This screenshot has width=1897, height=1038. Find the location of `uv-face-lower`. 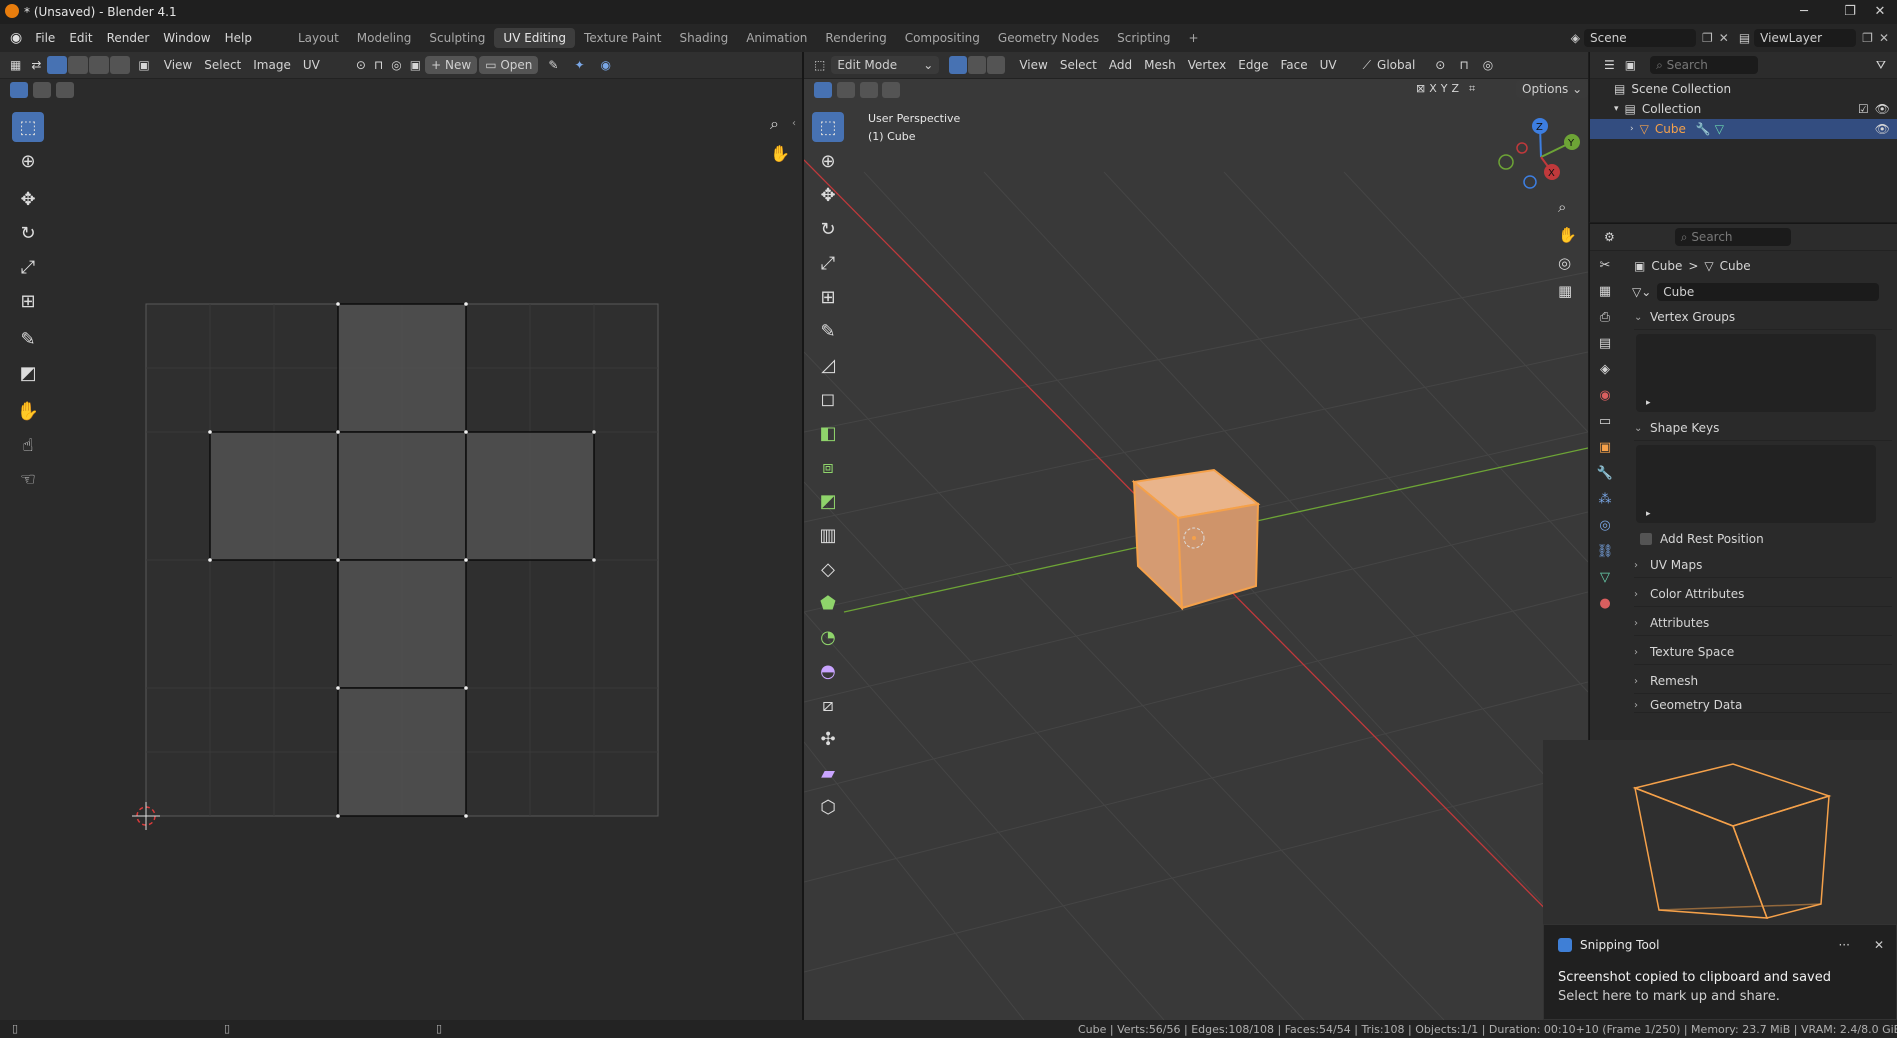

uv-face-lower is located at coordinates (402, 624).